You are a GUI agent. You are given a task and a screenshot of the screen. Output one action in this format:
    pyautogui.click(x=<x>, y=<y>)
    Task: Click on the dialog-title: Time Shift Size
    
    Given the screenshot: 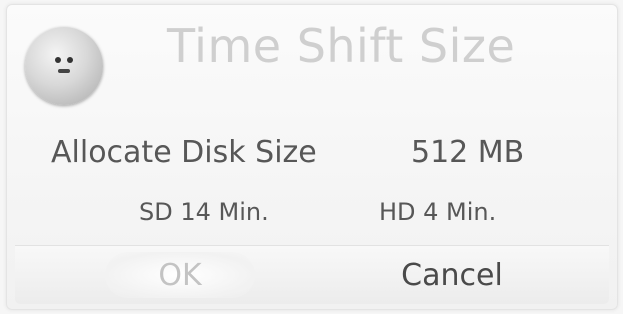 What is the action you would take?
    pyautogui.click(x=341, y=46)
    